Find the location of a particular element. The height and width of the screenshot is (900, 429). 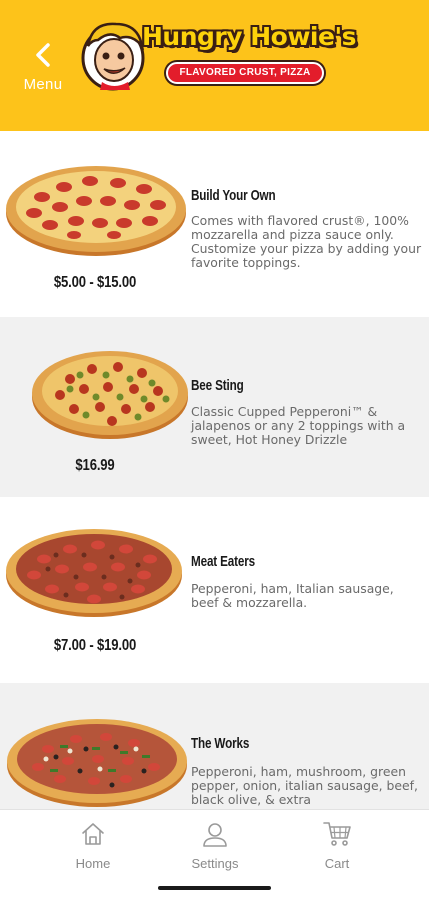

pepperoni-pizza-image is located at coordinates (96, 211).